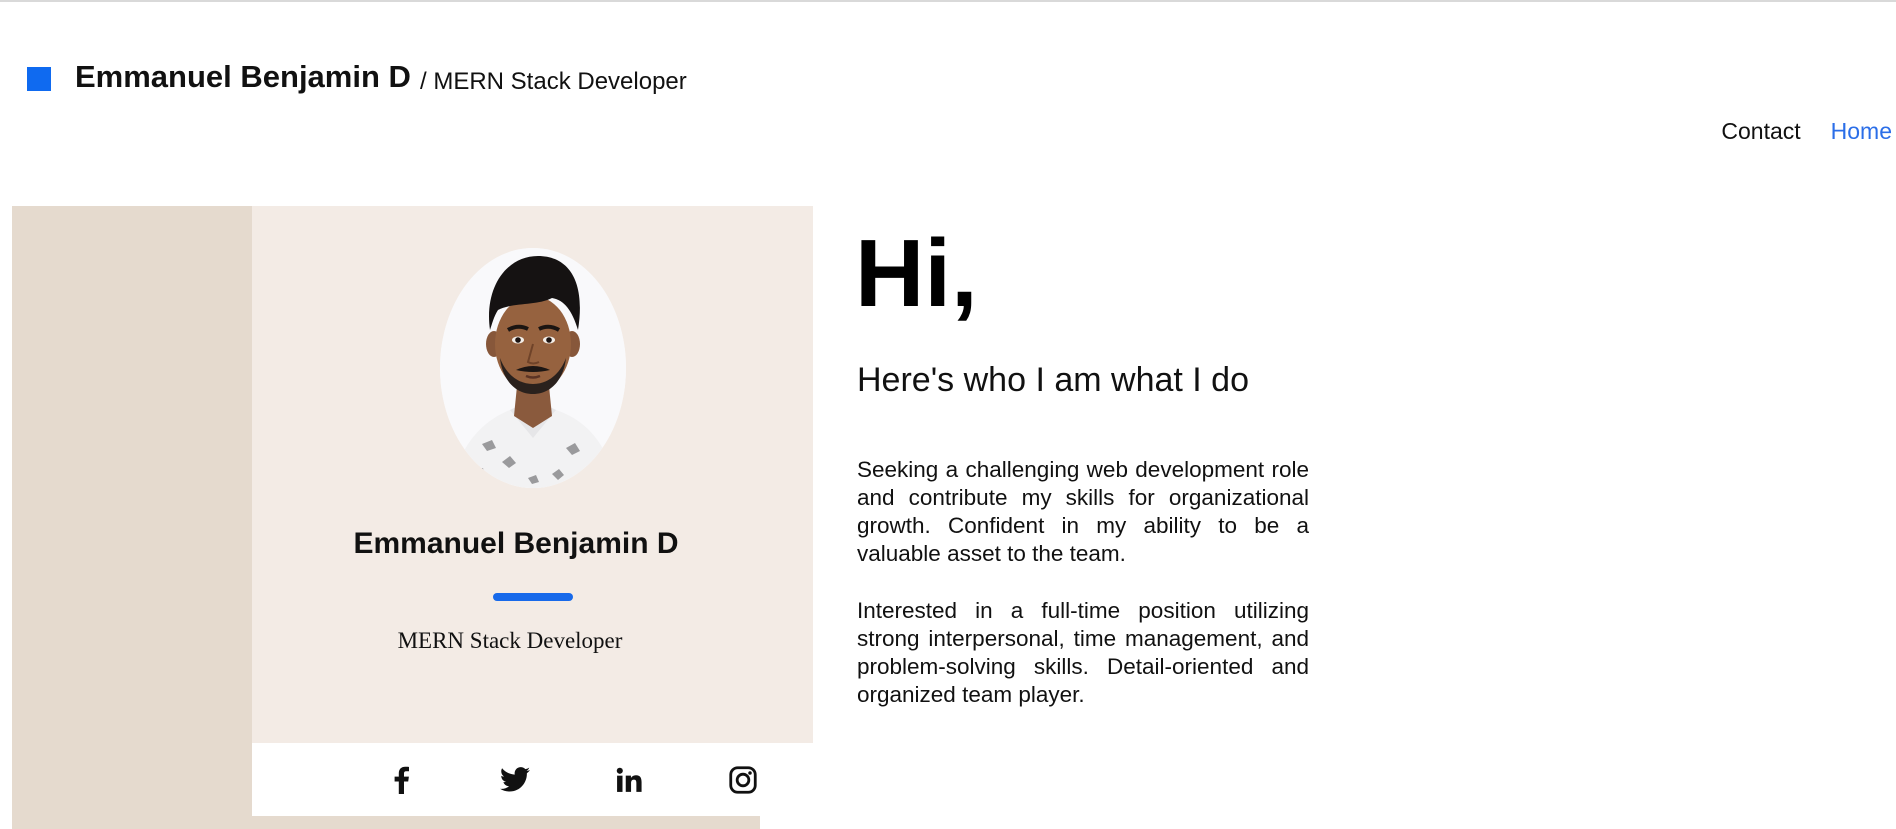  Describe the element at coordinates (510, 640) in the screenshot. I see `profile-role: MERN Stack Developer` at that location.